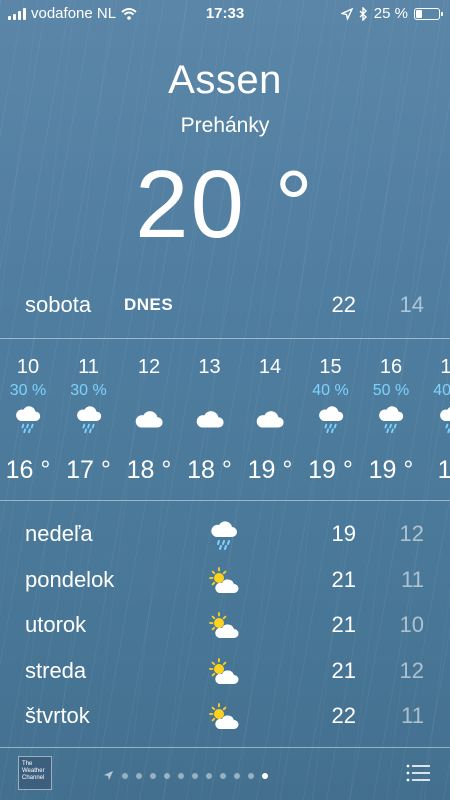 The height and width of the screenshot is (800, 450). What do you see at coordinates (225, 13) in the screenshot?
I see `status-bar: vodafone NL 17:33 25 %` at bounding box center [225, 13].